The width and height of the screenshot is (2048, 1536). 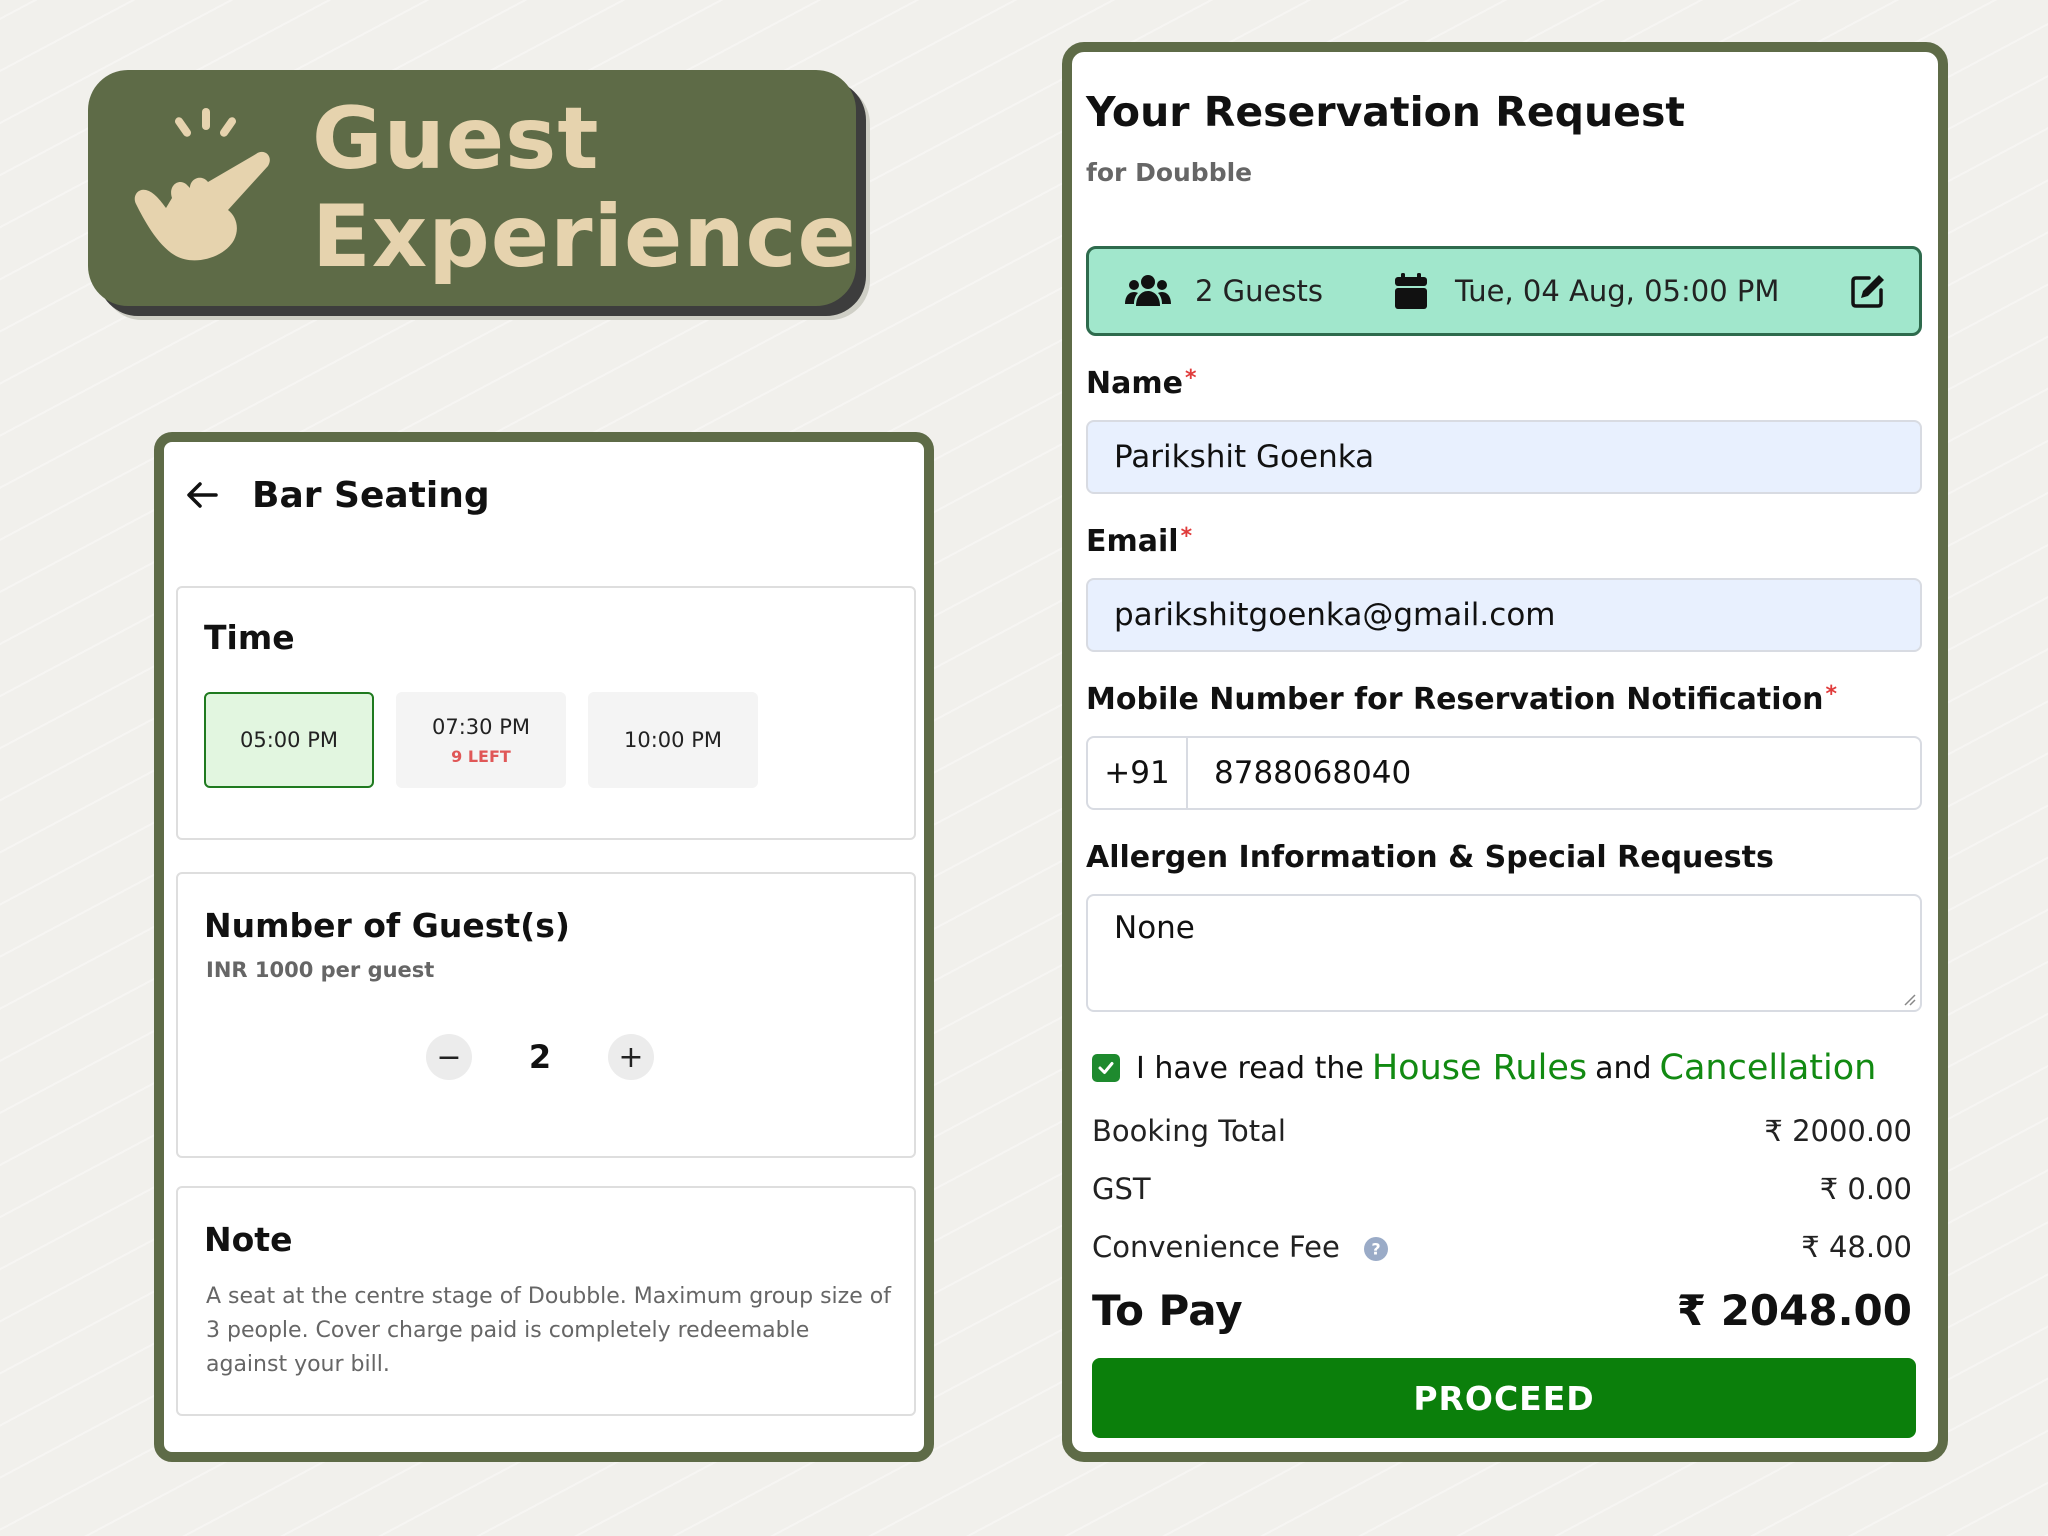 I want to click on proceed-button: PROCEED, so click(x=1504, y=1398).